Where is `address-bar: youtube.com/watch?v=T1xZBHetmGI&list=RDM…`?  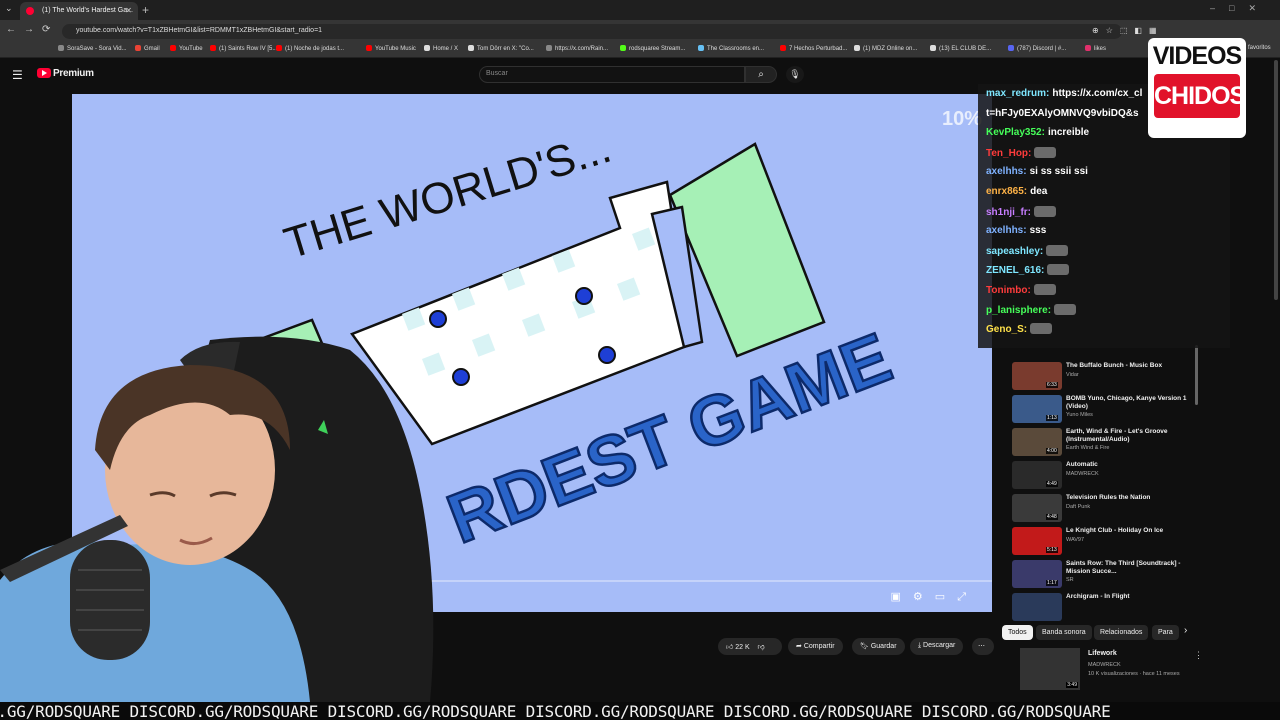 address-bar: youtube.com/watch?v=T1xZBHetmGI&list=RDM… is located at coordinates (592, 31).